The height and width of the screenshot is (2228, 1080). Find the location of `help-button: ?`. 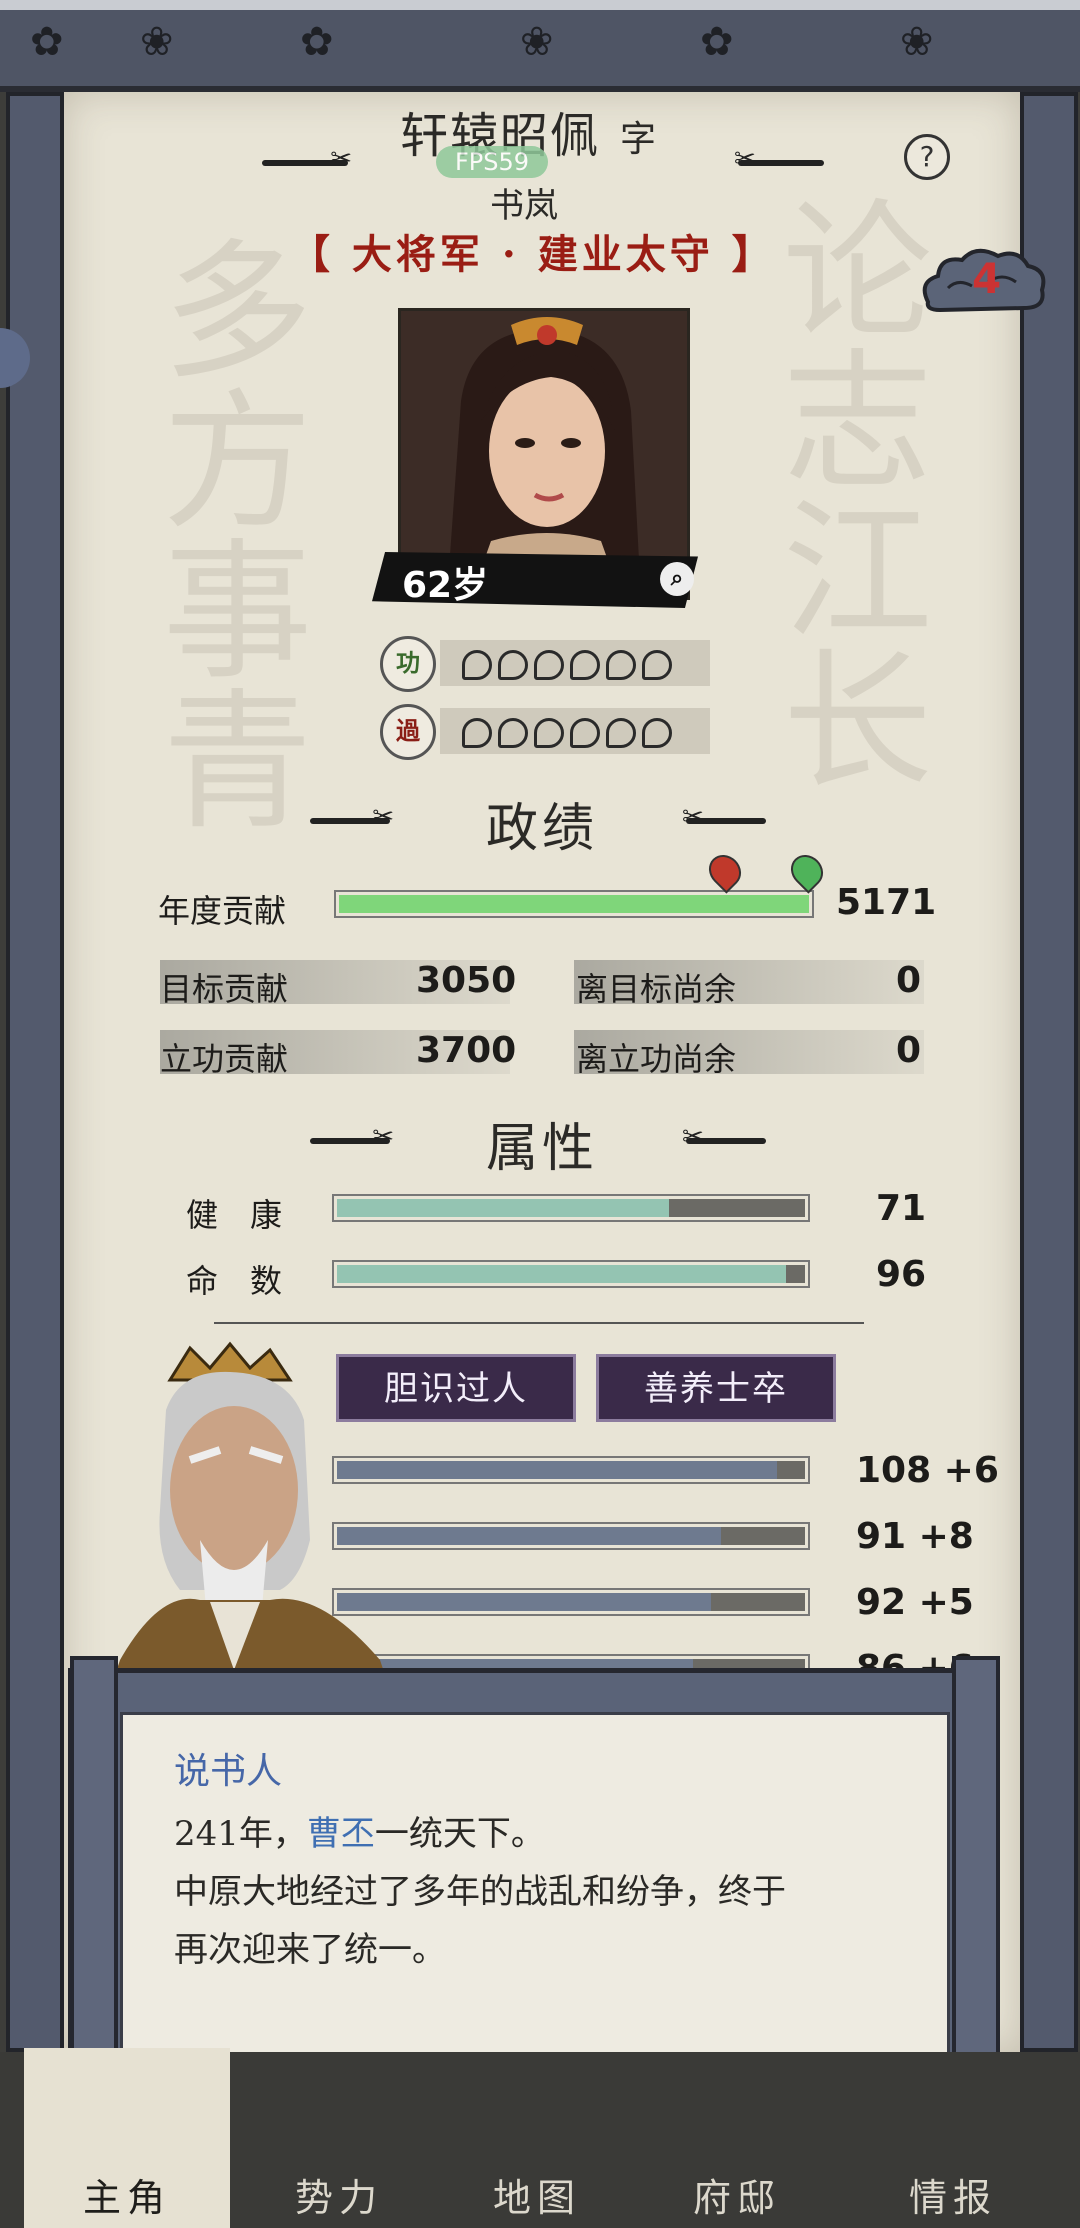

help-button: ? is located at coordinates (927, 157).